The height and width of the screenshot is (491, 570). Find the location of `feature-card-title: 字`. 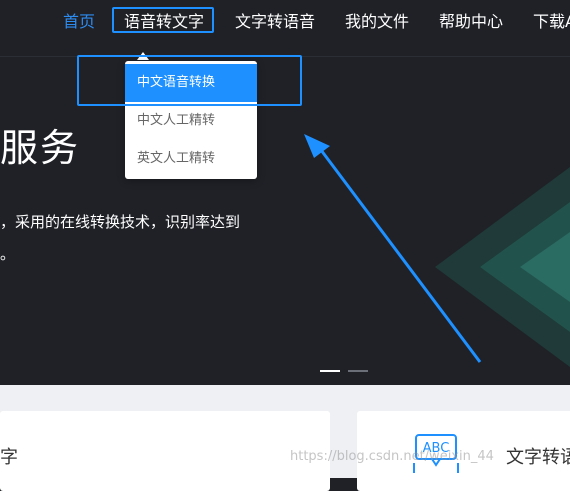

feature-card-title: 字 is located at coordinates (9, 457).